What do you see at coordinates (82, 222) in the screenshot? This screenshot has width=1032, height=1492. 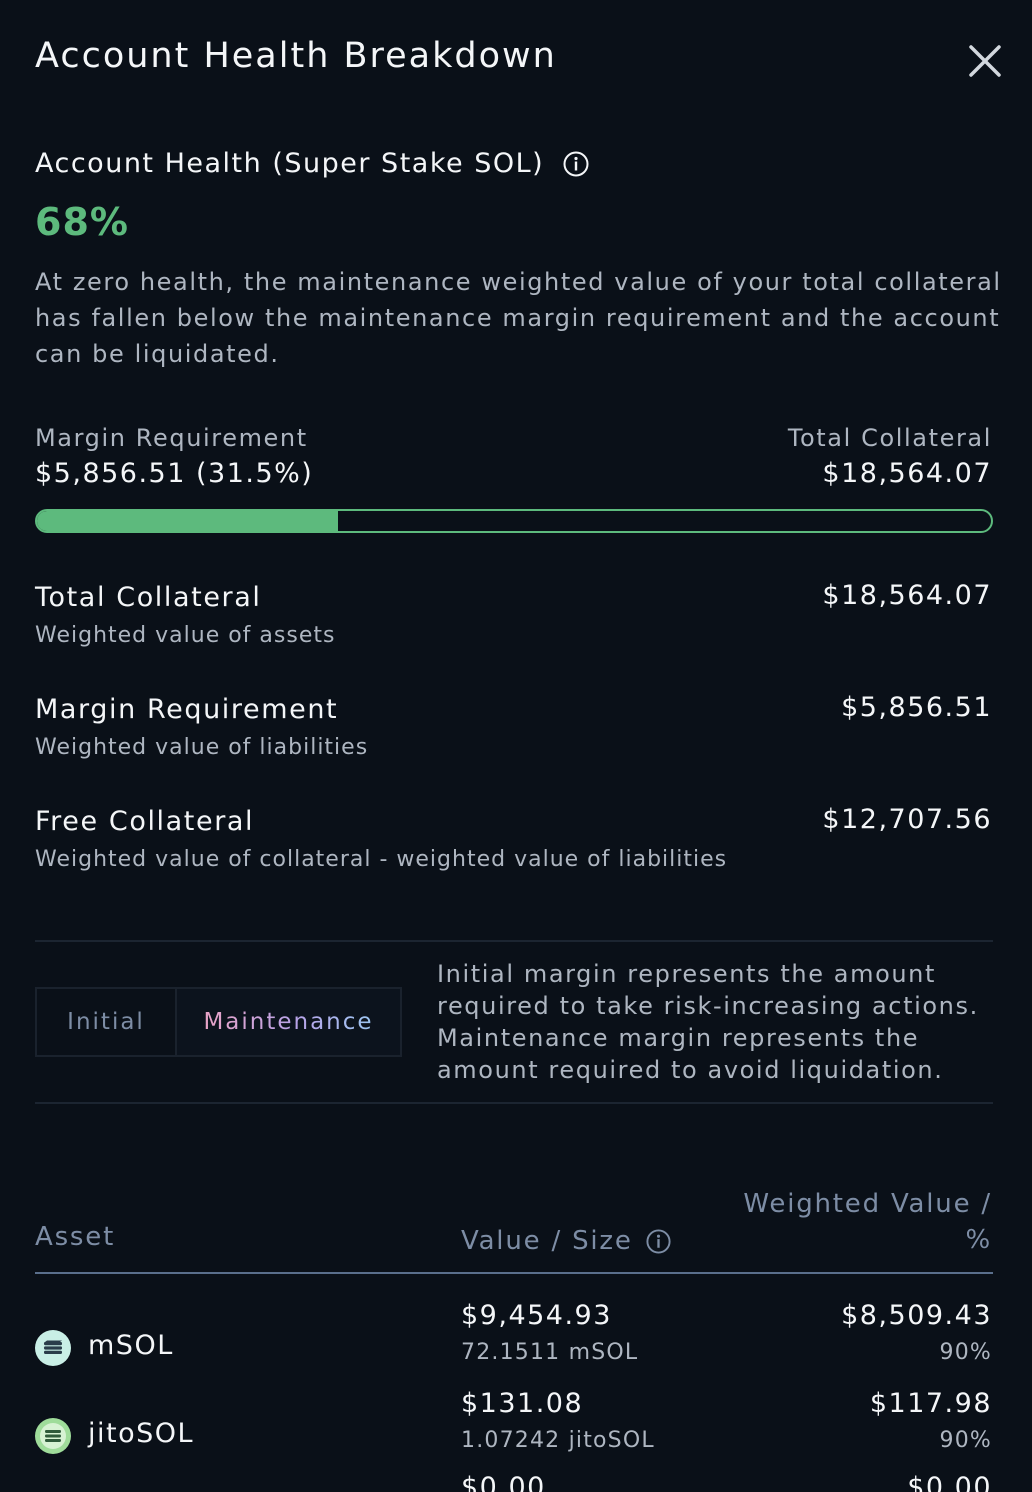 I see `account-health-value: 68%` at bounding box center [82, 222].